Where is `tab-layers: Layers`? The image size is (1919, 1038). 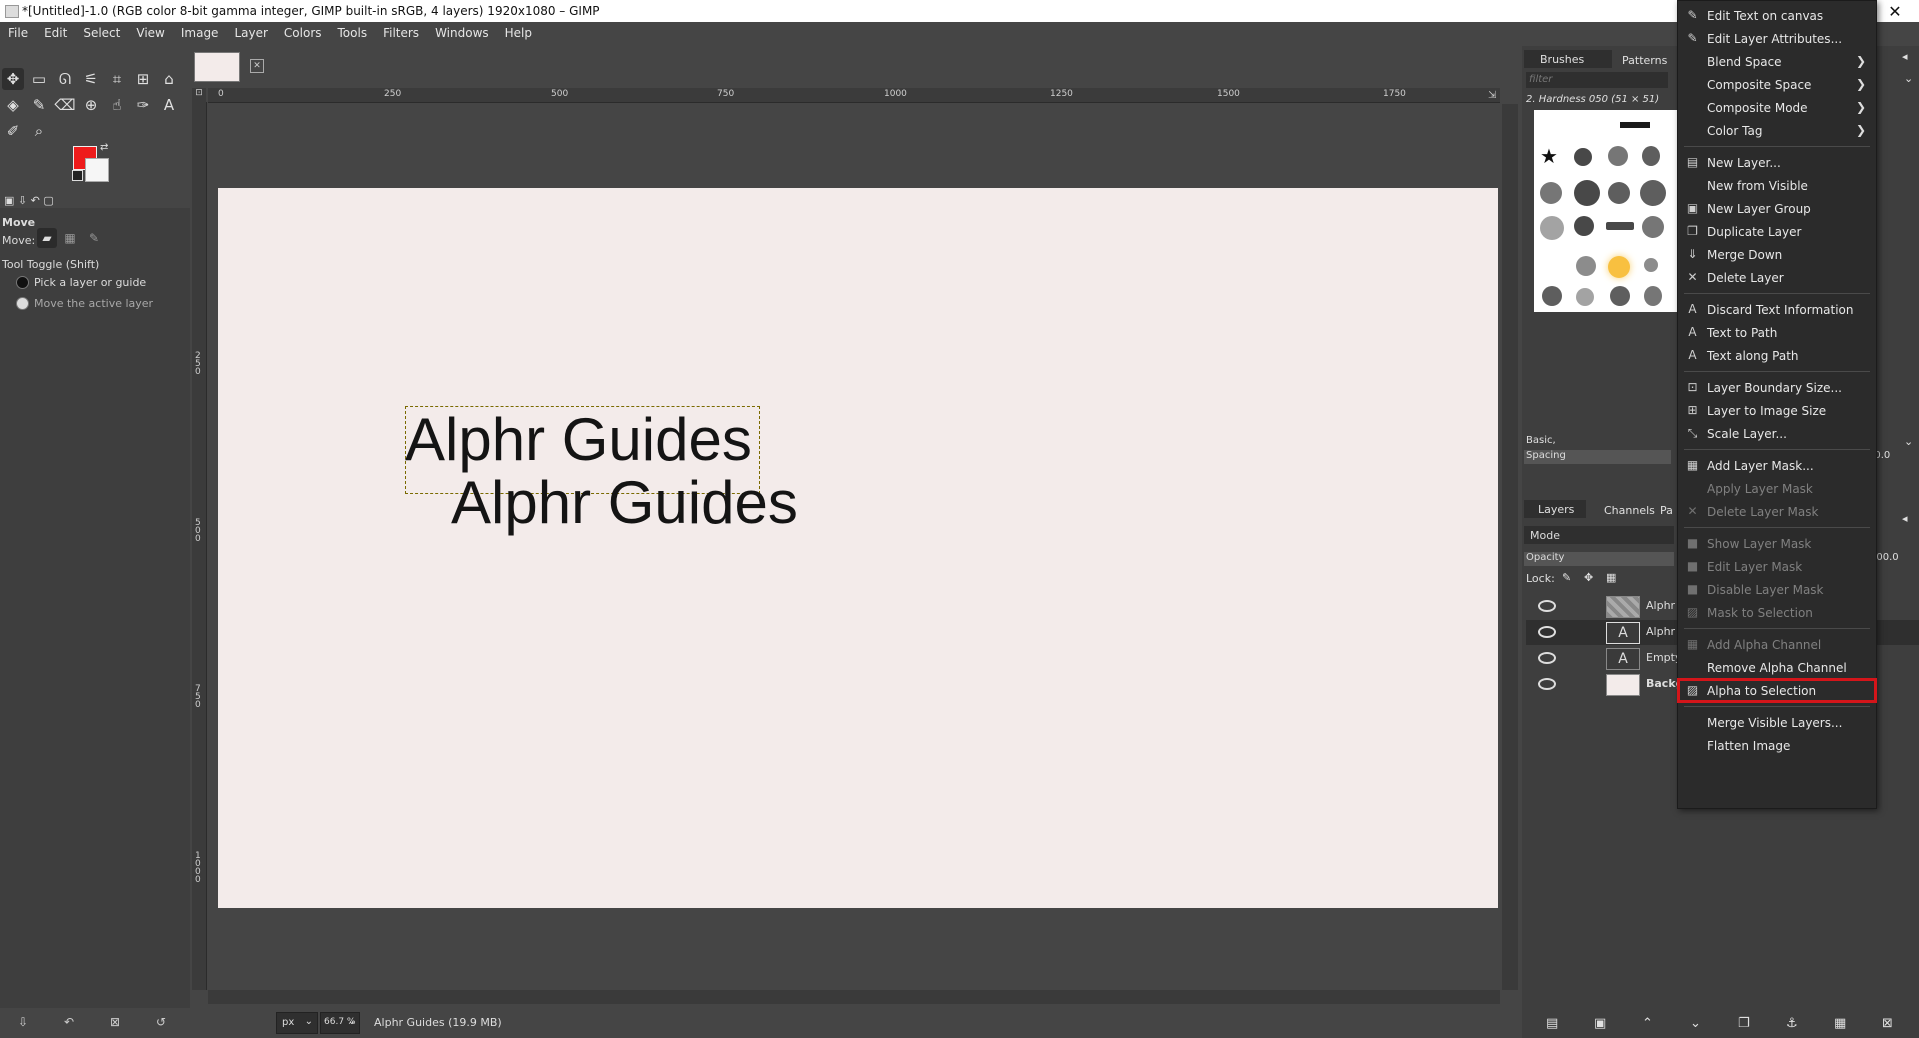 tab-layers: Layers is located at coordinates (1555, 509).